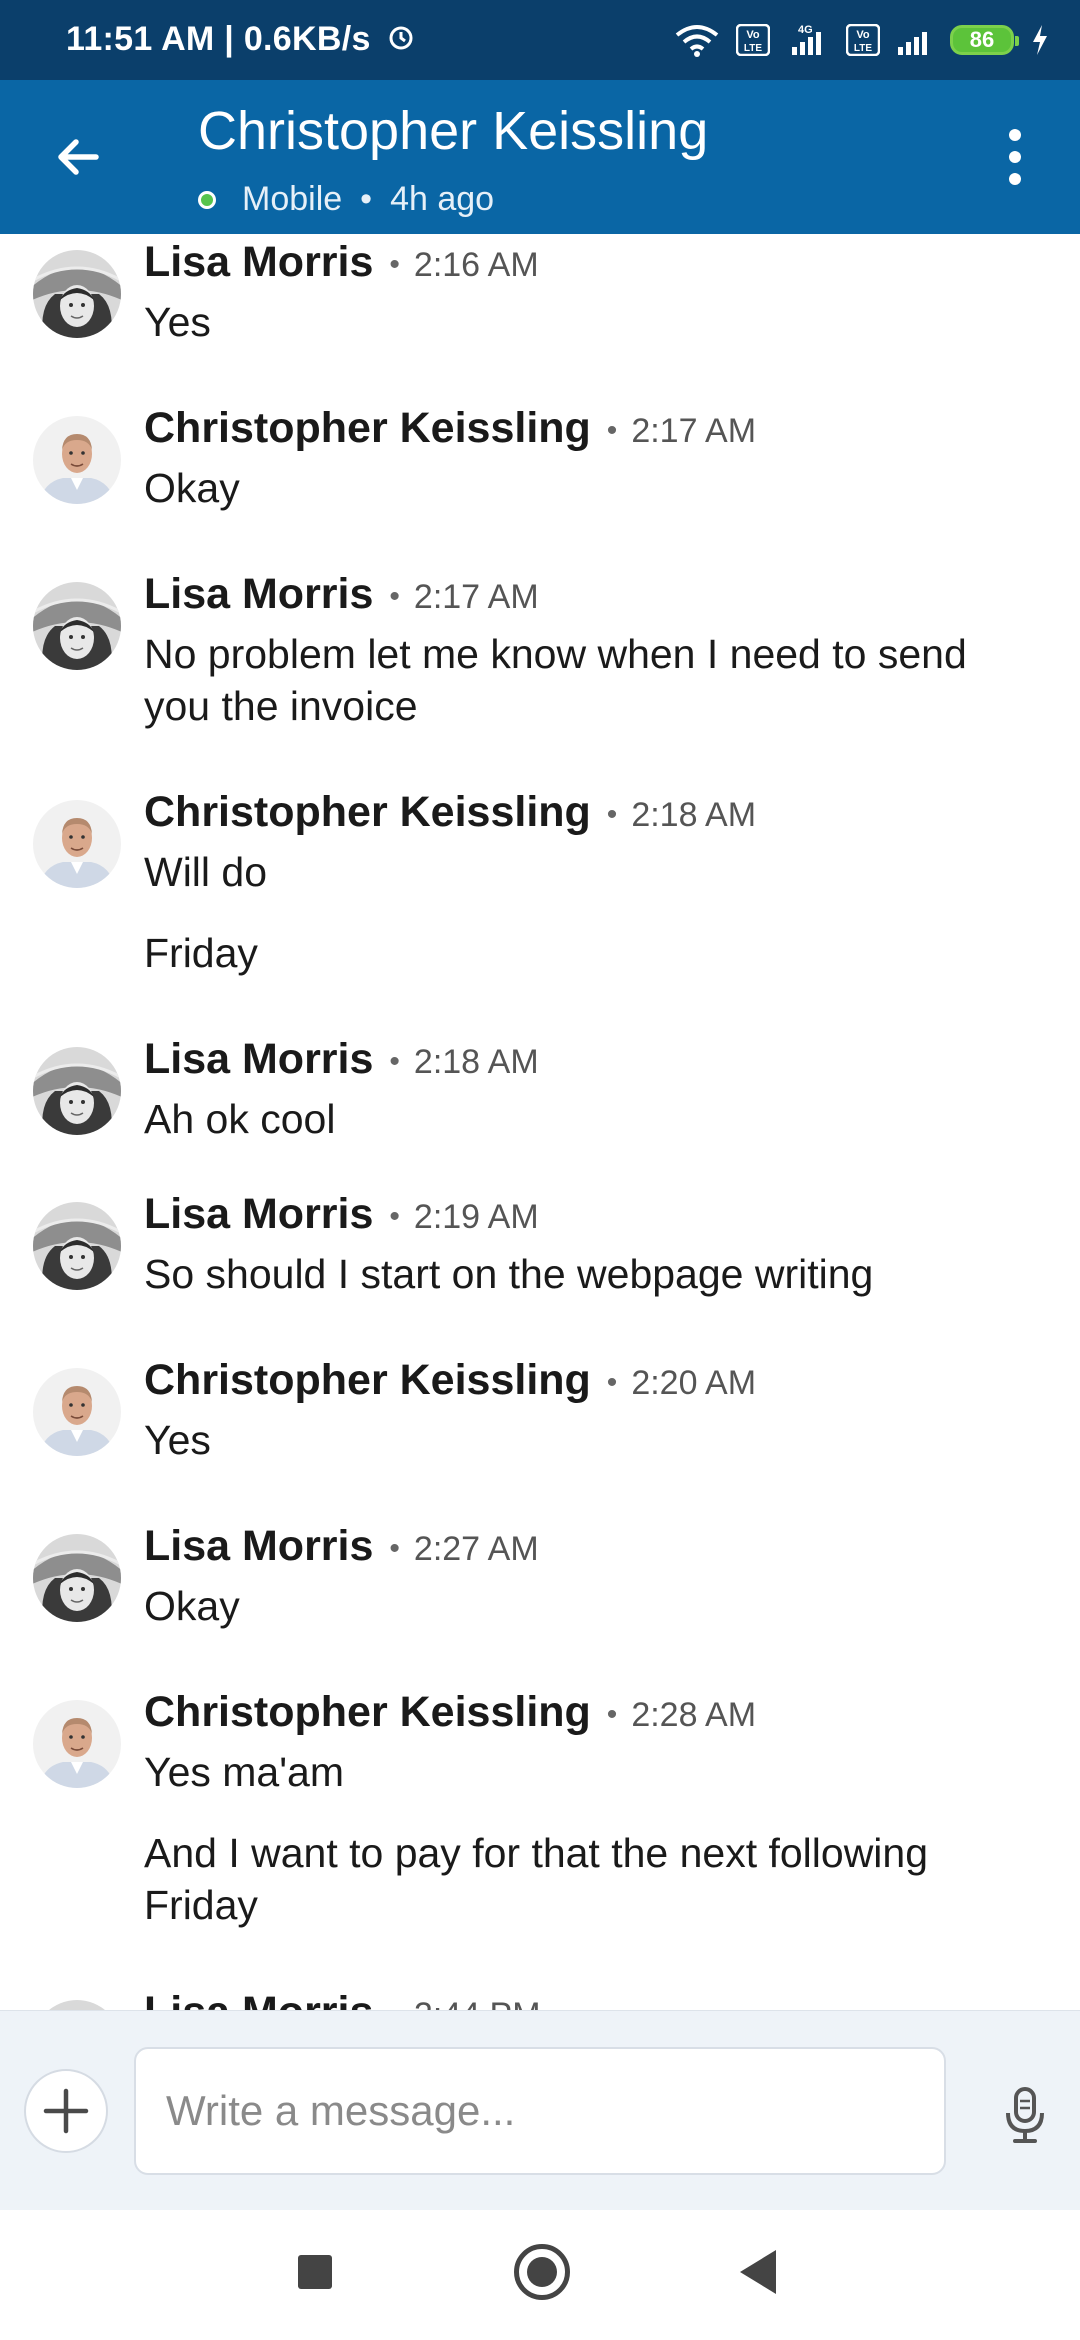 The height and width of the screenshot is (2340, 1080). I want to click on message-composer, so click(540, 2110).